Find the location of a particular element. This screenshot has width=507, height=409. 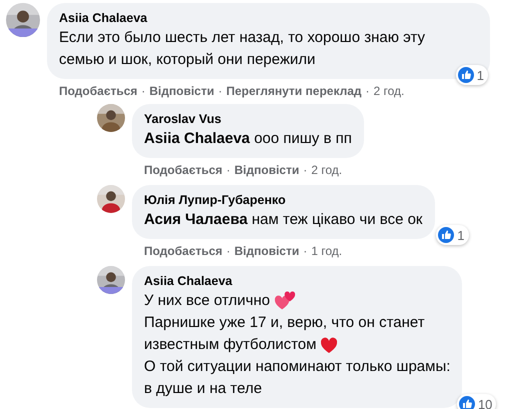

comment-text: Асия Чалаева нам теж цікаво чи все ок is located at coordinates (283, 220).